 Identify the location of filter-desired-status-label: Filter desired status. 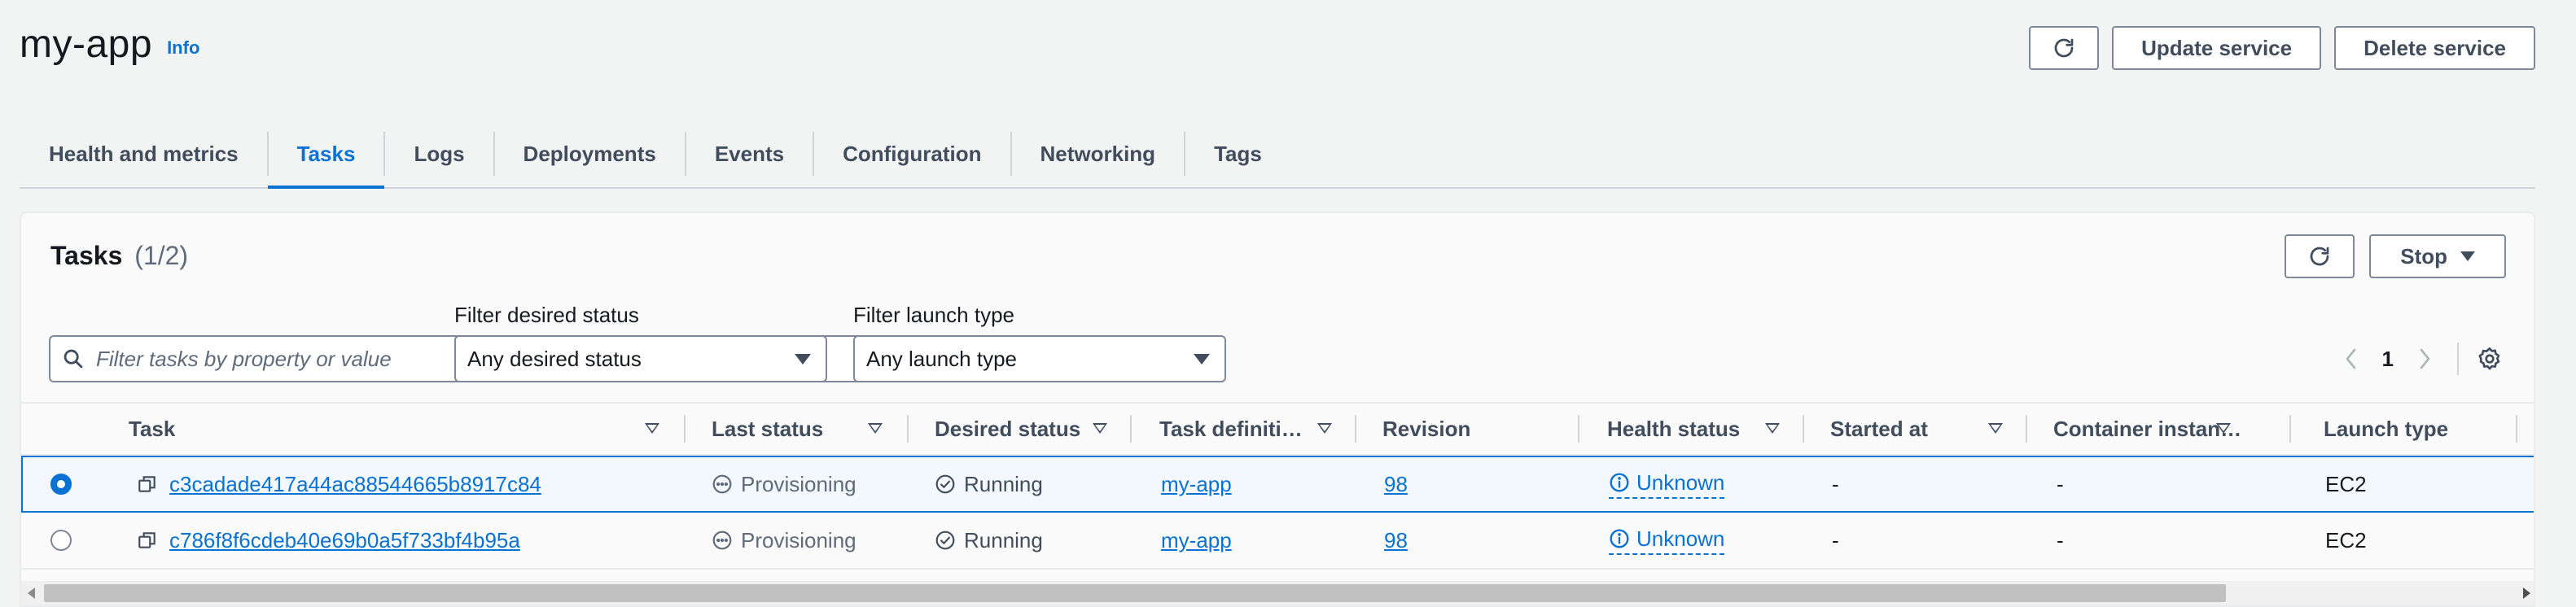
(546, 315).